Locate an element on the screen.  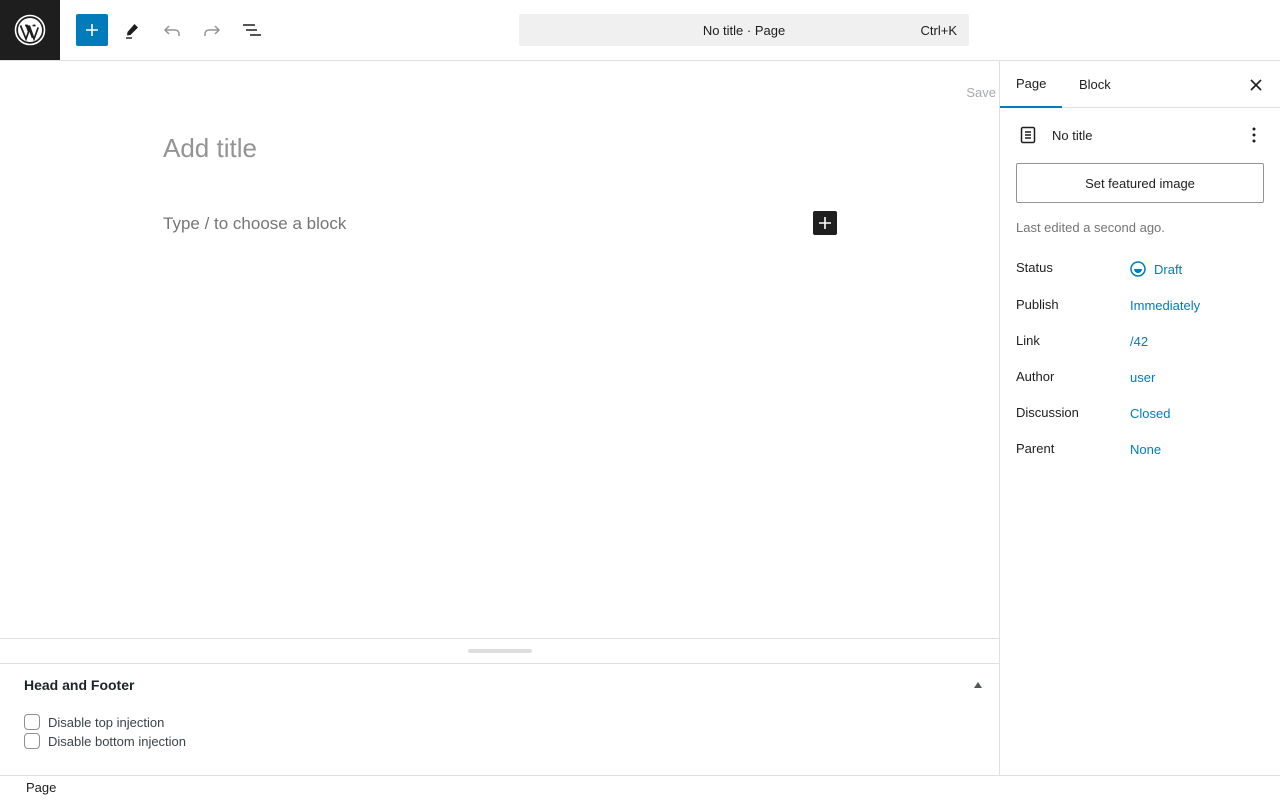
metabox-resize-bar is located at coordinates (499, 651).